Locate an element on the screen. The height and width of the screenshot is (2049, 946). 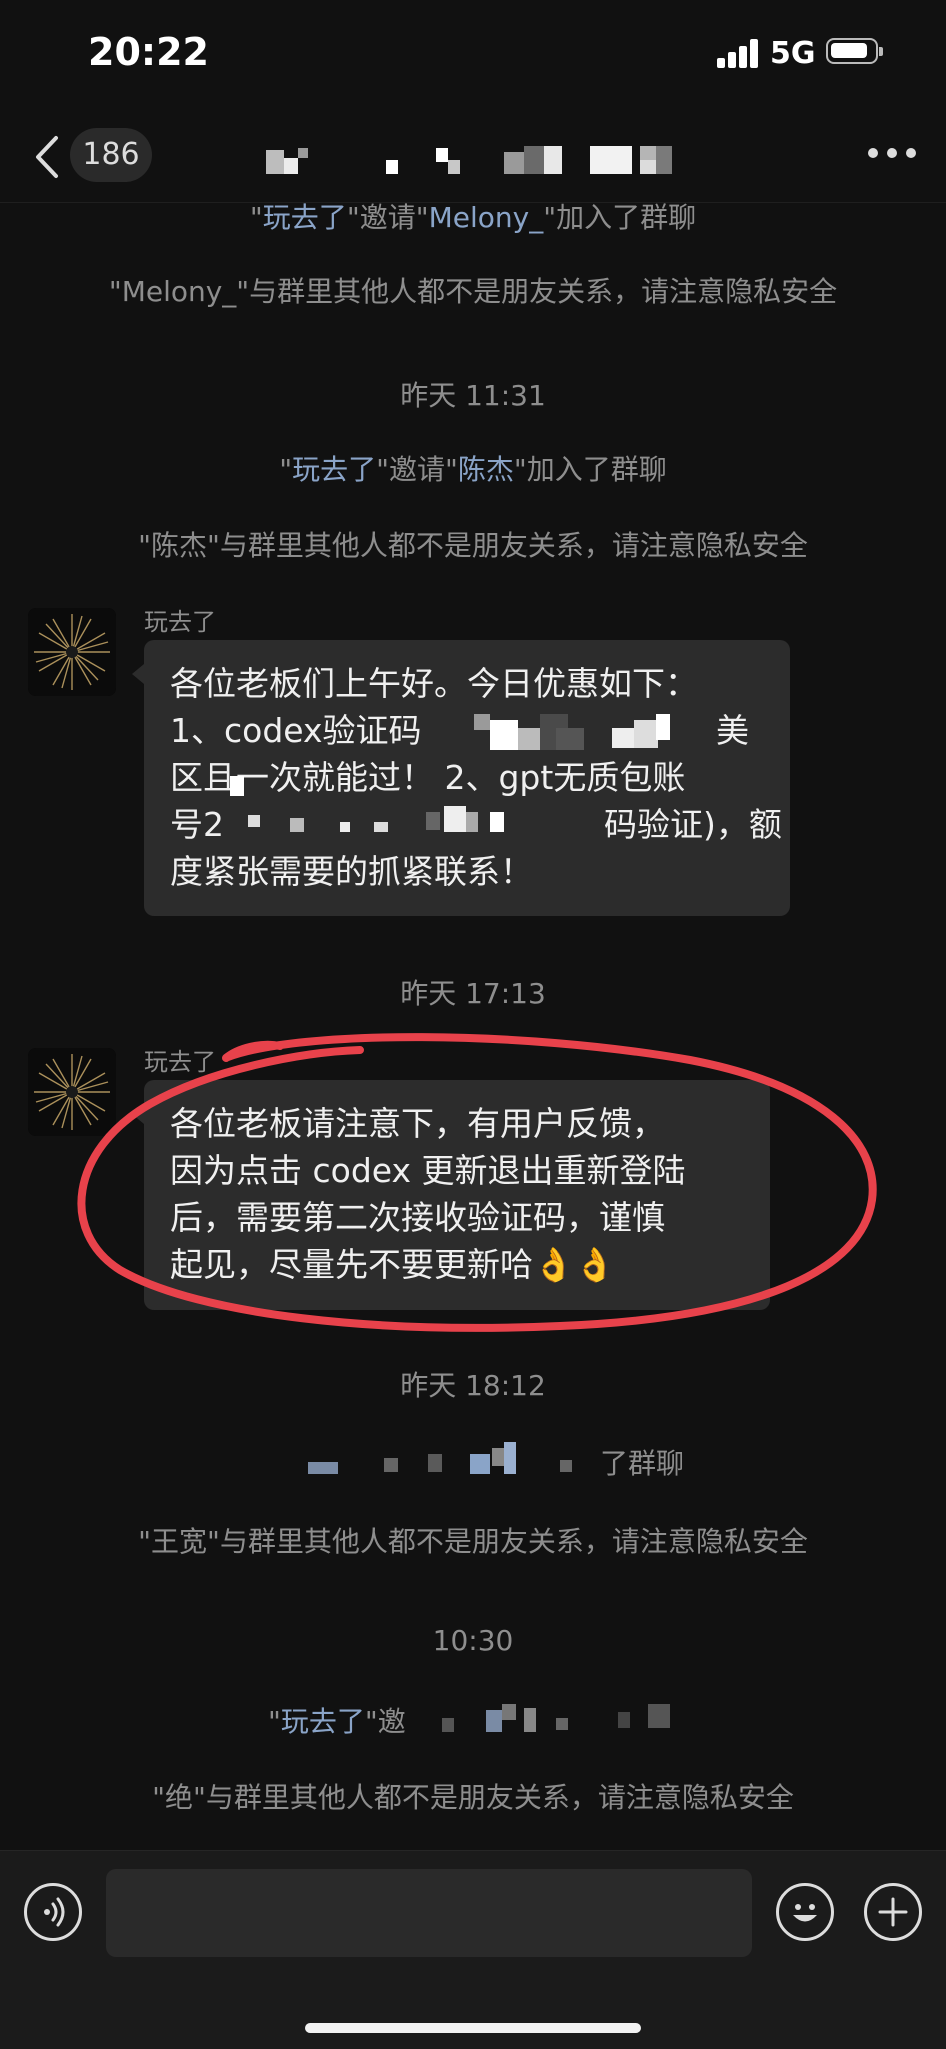
battery-icon is located at coordinates (854, 51).